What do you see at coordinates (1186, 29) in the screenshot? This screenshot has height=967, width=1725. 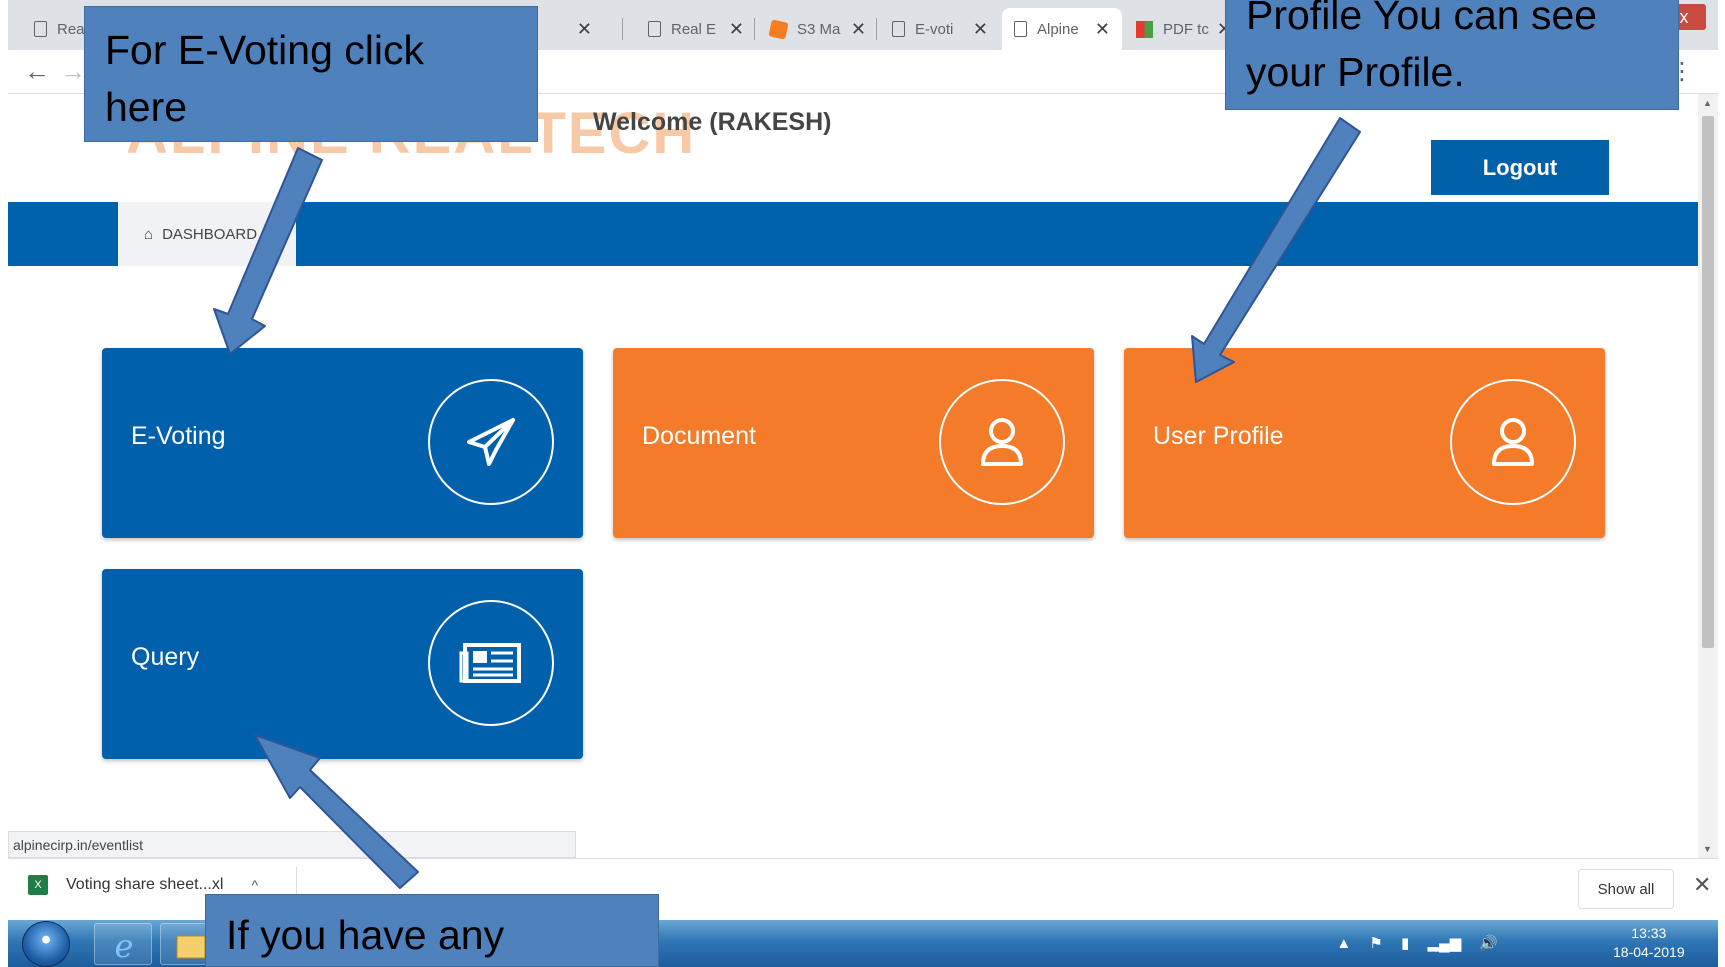 I see `tab-title: PDF tc` at bounding box center [1186, 29].